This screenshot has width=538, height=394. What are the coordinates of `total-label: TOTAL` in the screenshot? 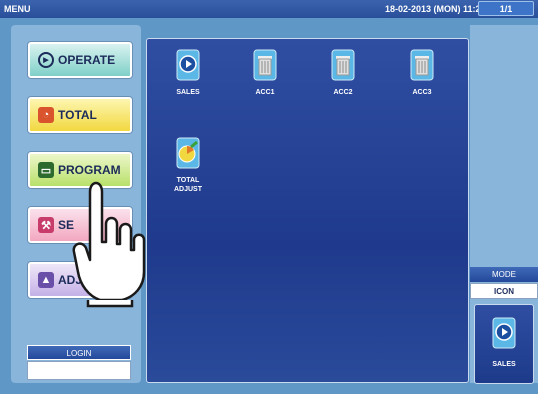 It's located at (77, 115).